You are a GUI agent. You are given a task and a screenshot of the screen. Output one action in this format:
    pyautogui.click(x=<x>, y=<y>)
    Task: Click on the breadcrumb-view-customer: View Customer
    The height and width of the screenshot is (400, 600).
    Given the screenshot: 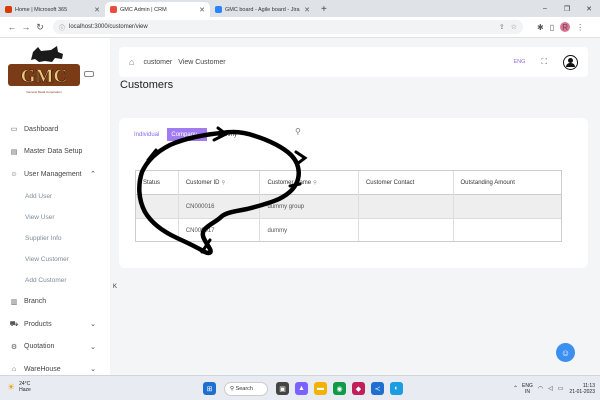 What is the action you would take?
    pyautogui.click(x=202, y=62)
    